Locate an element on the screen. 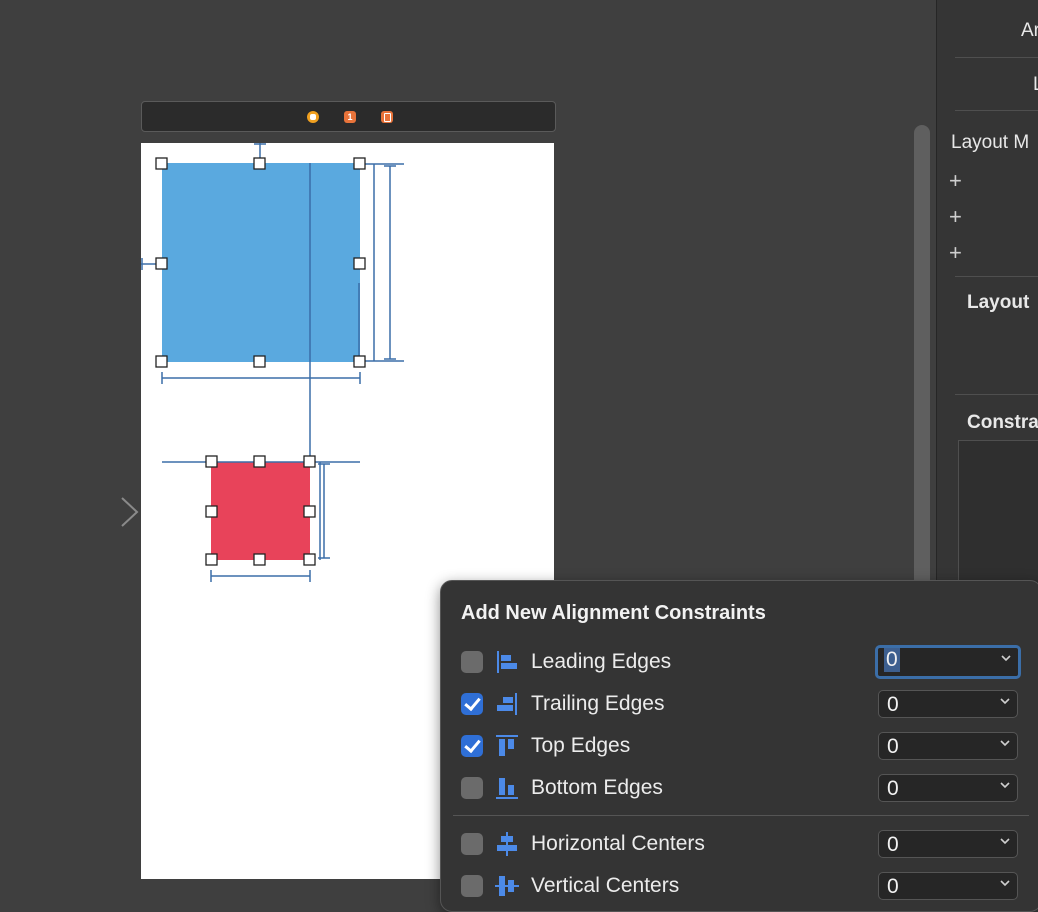 Image resolution: width=1038 pixels, height=912 pixels. constraints-list-box is located at coordinates (998, 521).